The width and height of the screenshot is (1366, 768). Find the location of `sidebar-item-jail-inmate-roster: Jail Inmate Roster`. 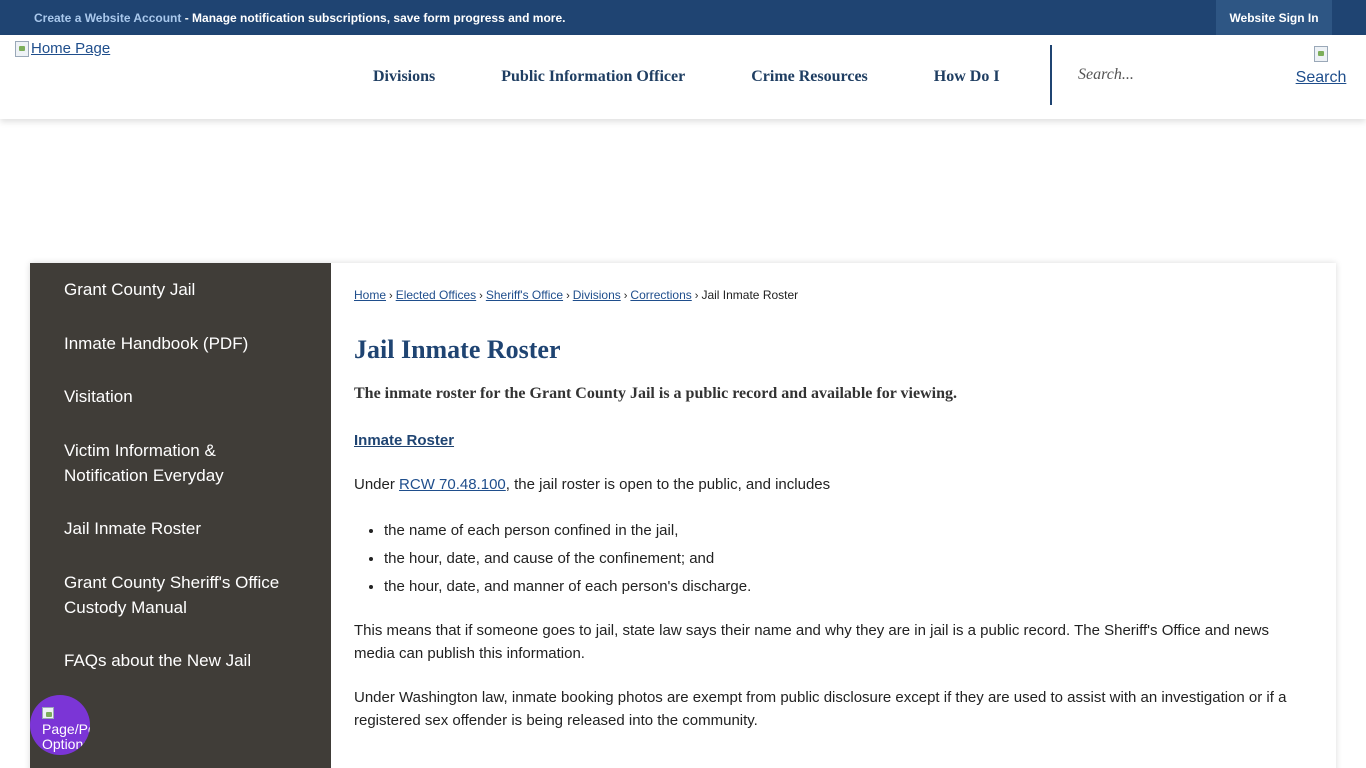

sidebar-item-jail-inmate-roster: Jail Inmate Roster is located at coordinates (189, 528).